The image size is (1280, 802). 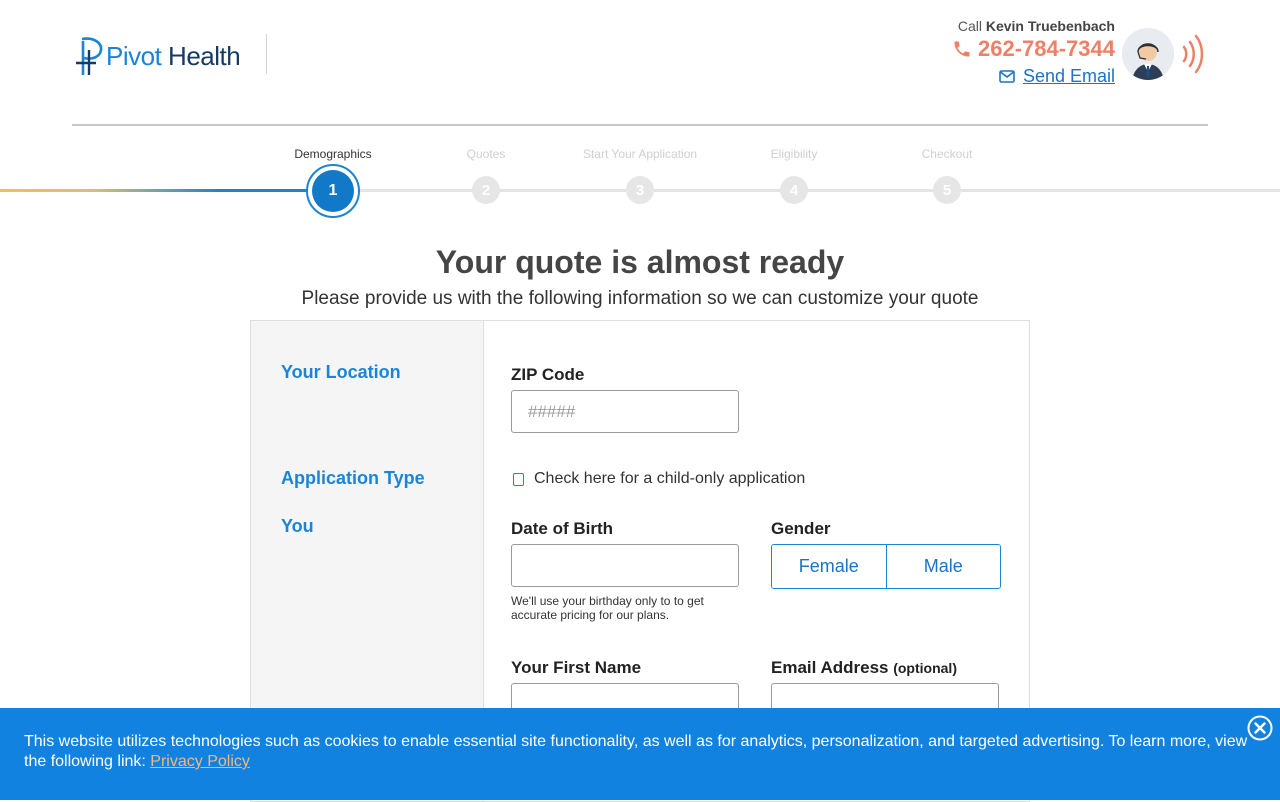 What do you see at coordinates (942, 566) in the screenshot?
I see `gender-male-button: Male` at bounding box center [942, 566].